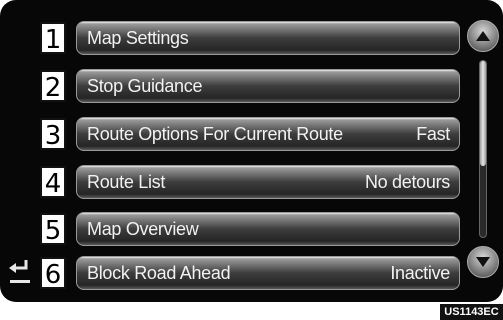  What do you see at coordinates (143, 228) in the screenshot?
I see `menu-item-label: Map Overview` at bounding box center [143, 228].